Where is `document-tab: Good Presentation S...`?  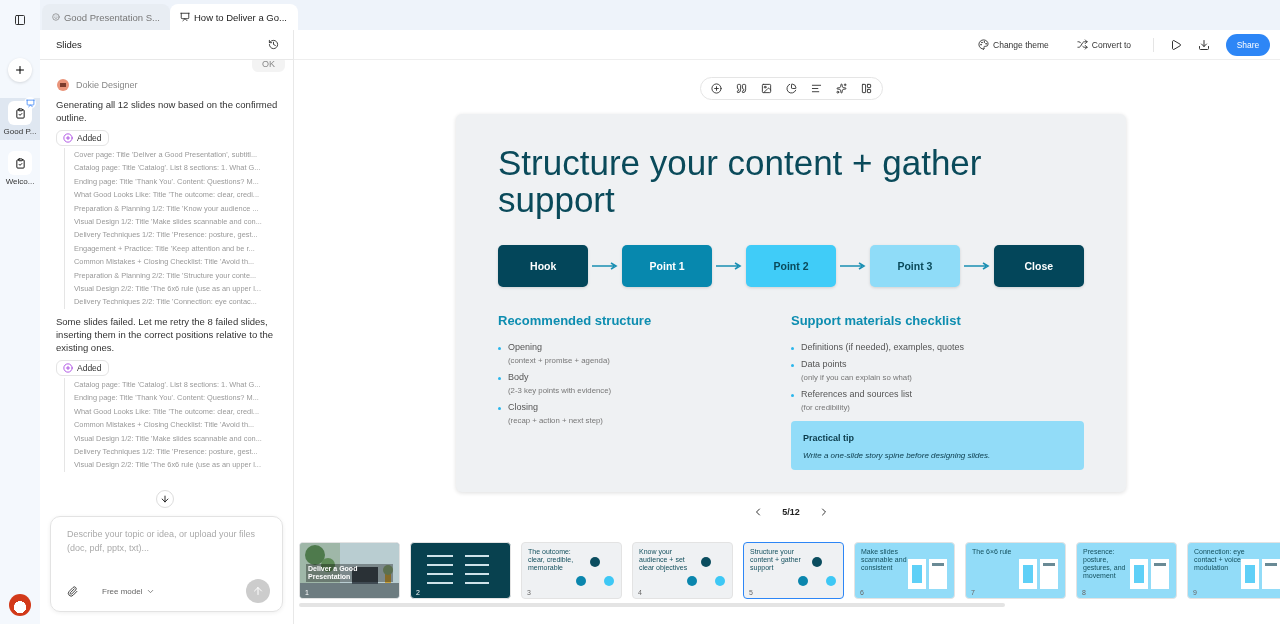 document-tab: Good Presentation S... is located at coordinates (106, 17).